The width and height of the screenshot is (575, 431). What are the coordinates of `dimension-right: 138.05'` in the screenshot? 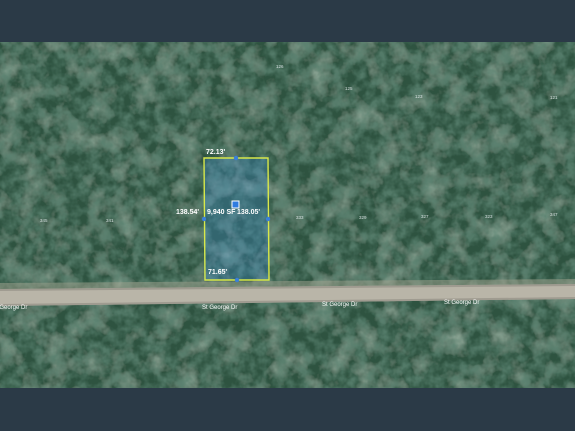 It's located at (248, 212).